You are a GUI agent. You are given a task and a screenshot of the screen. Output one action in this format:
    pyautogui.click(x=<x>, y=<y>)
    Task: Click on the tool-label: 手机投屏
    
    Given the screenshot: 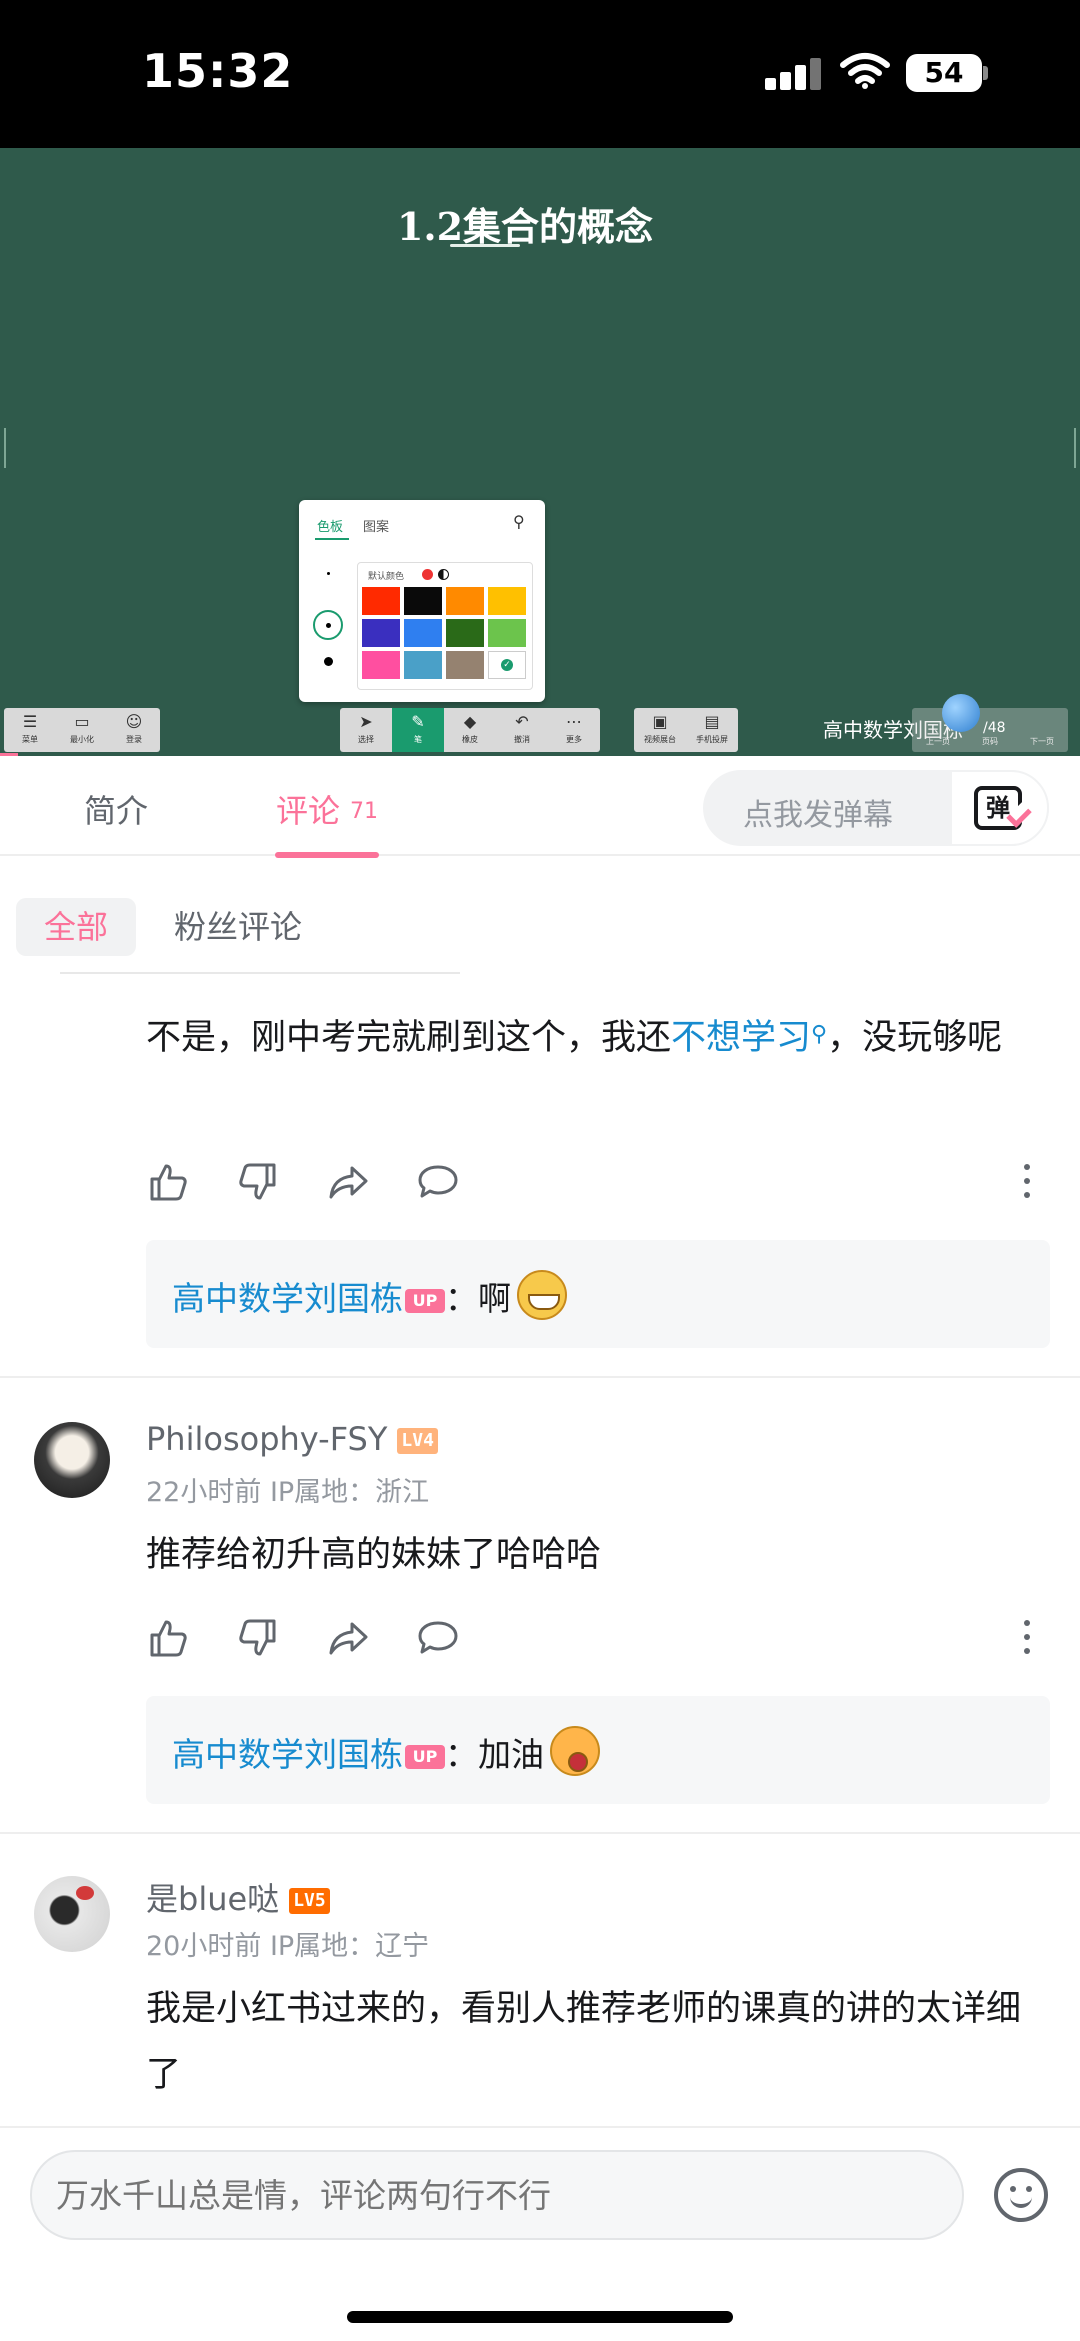 What is the action you would take?
    pyautogui.click(x=712, y=739)
    